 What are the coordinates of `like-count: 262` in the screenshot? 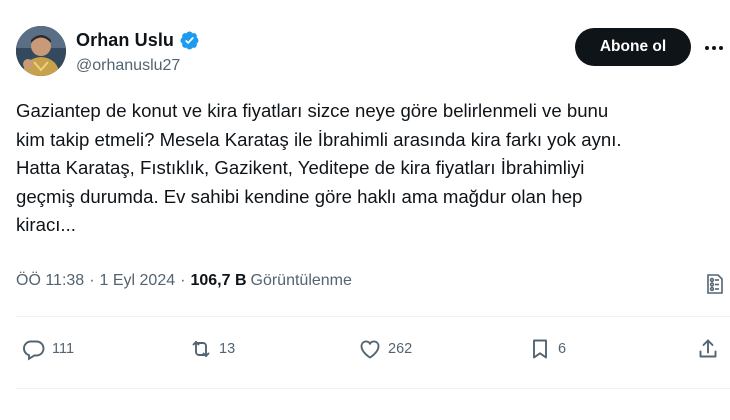 It's located at (400, 349).